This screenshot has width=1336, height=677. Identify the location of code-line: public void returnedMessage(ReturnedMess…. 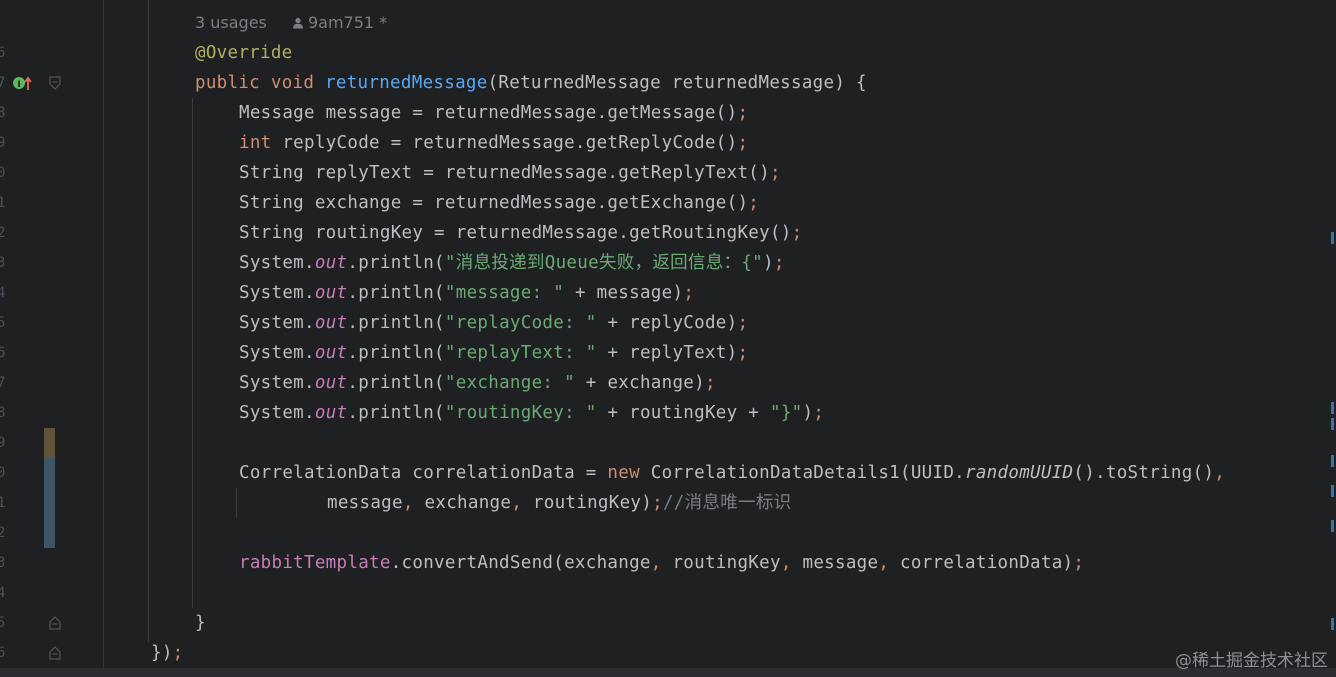
(531, 83).